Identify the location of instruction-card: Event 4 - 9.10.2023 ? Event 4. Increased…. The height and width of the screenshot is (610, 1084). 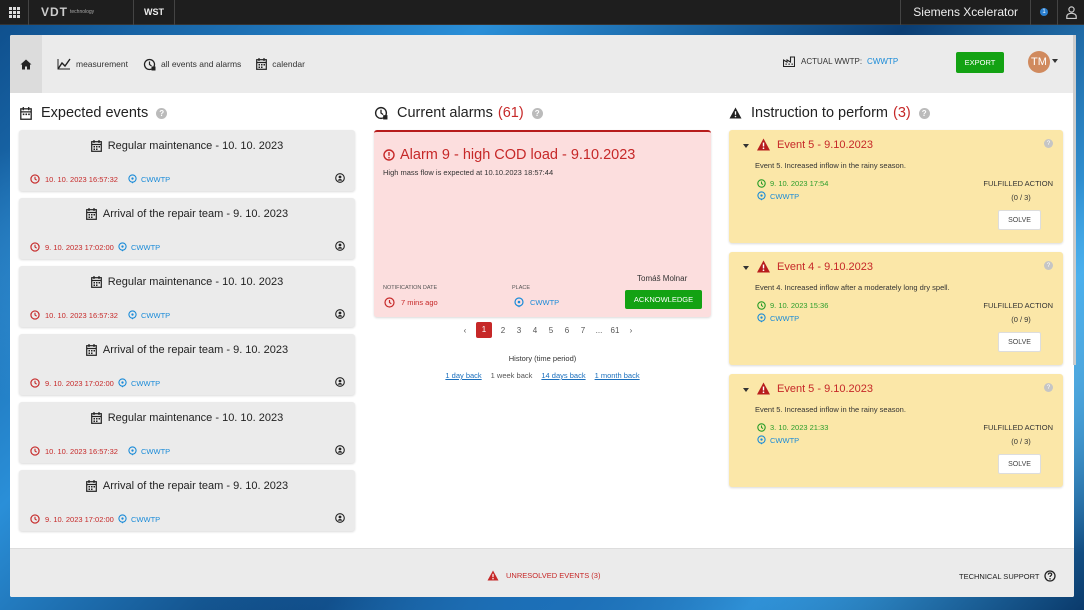
(896, 308).